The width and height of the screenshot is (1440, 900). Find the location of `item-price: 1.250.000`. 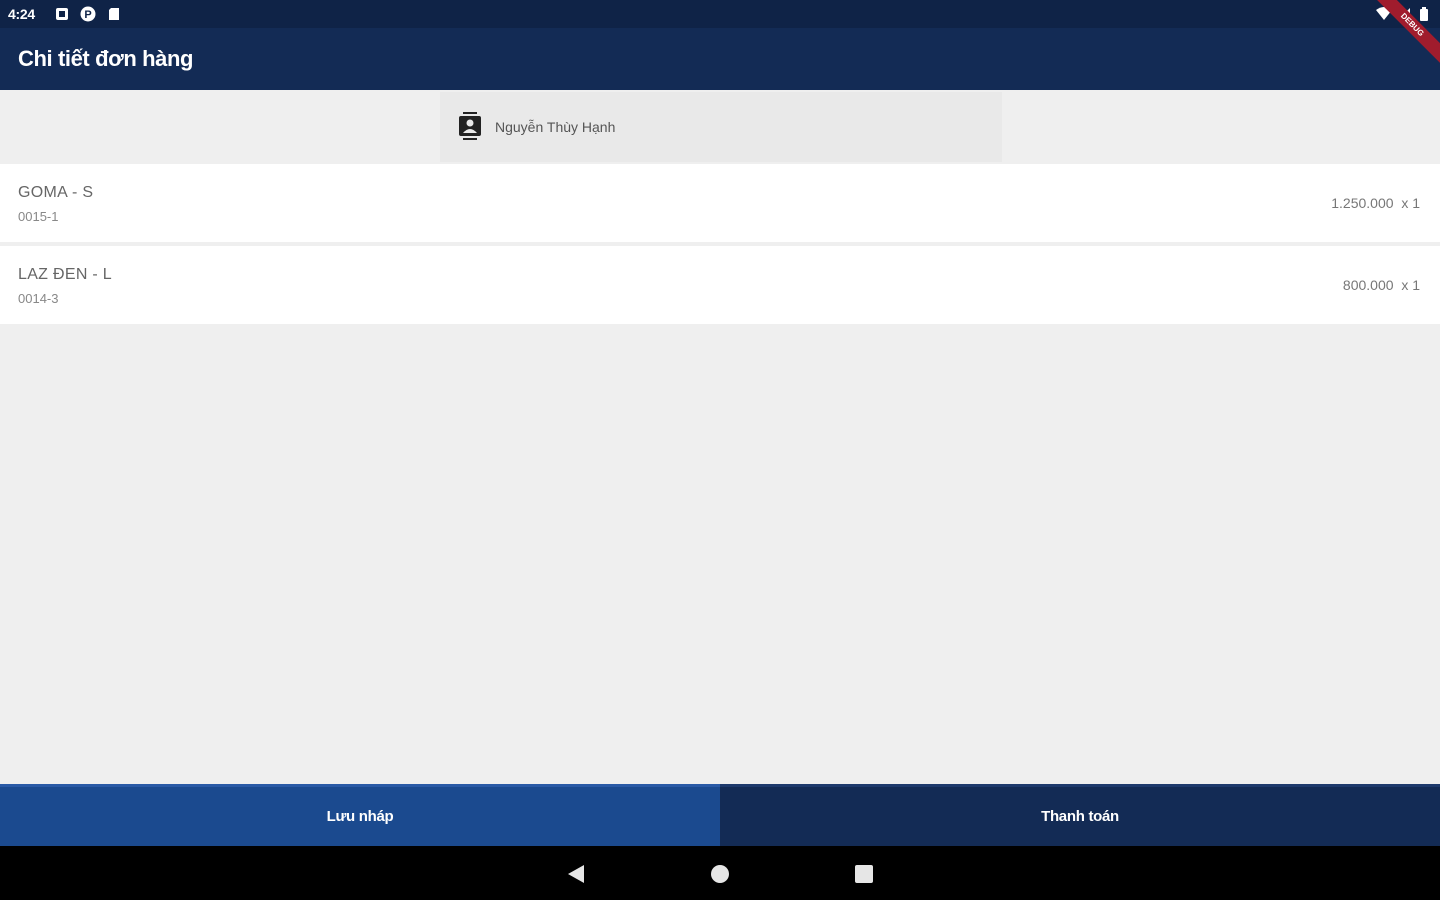

item-price: 1.250.000 is located at coordinates (1362, 203).